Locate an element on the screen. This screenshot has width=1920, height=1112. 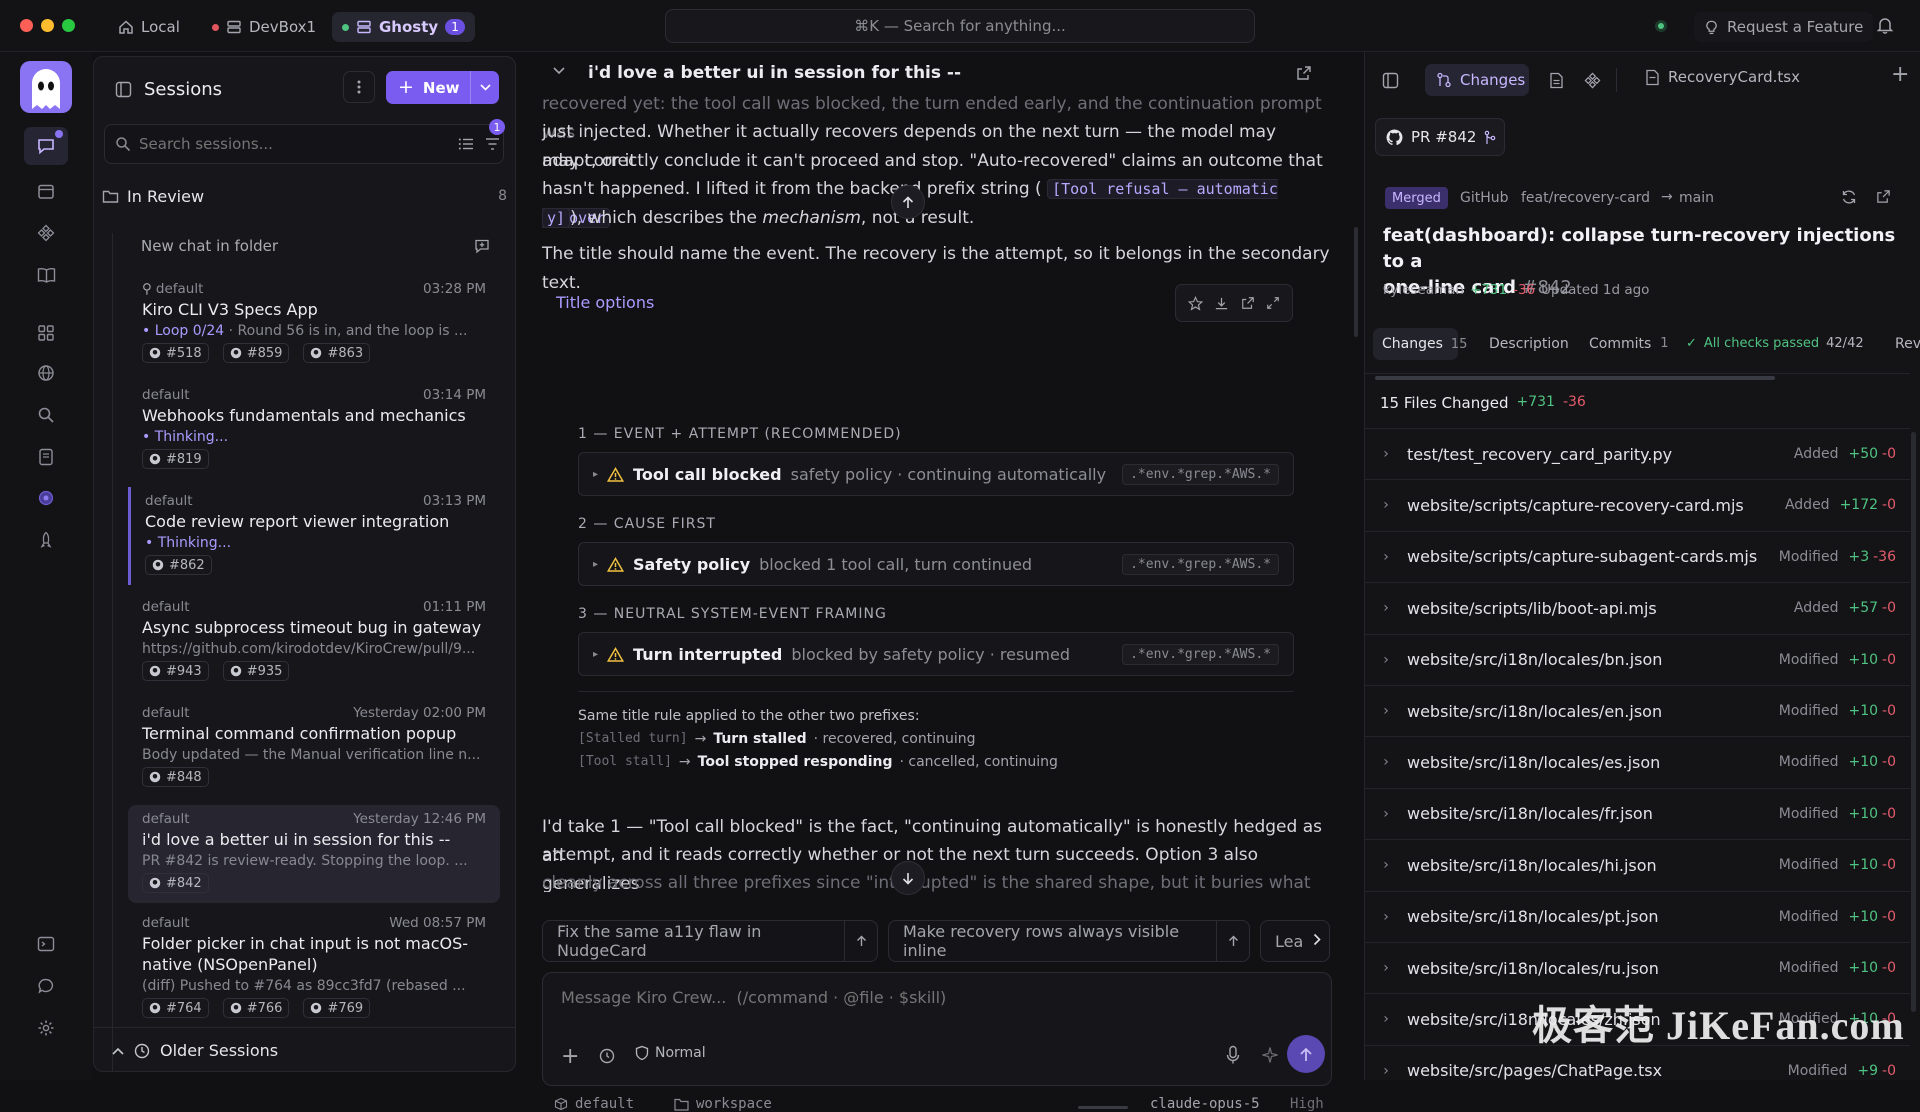
subtab-commits: Commits 1 is located at coordinates (1629, 344).